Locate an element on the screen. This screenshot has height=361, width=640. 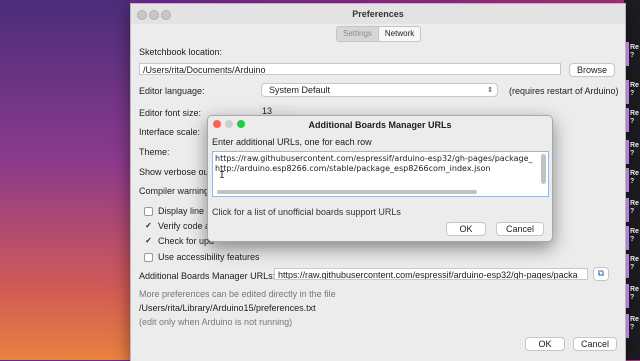
tab-bar: Settings Network is located at coordinates (379, 34).